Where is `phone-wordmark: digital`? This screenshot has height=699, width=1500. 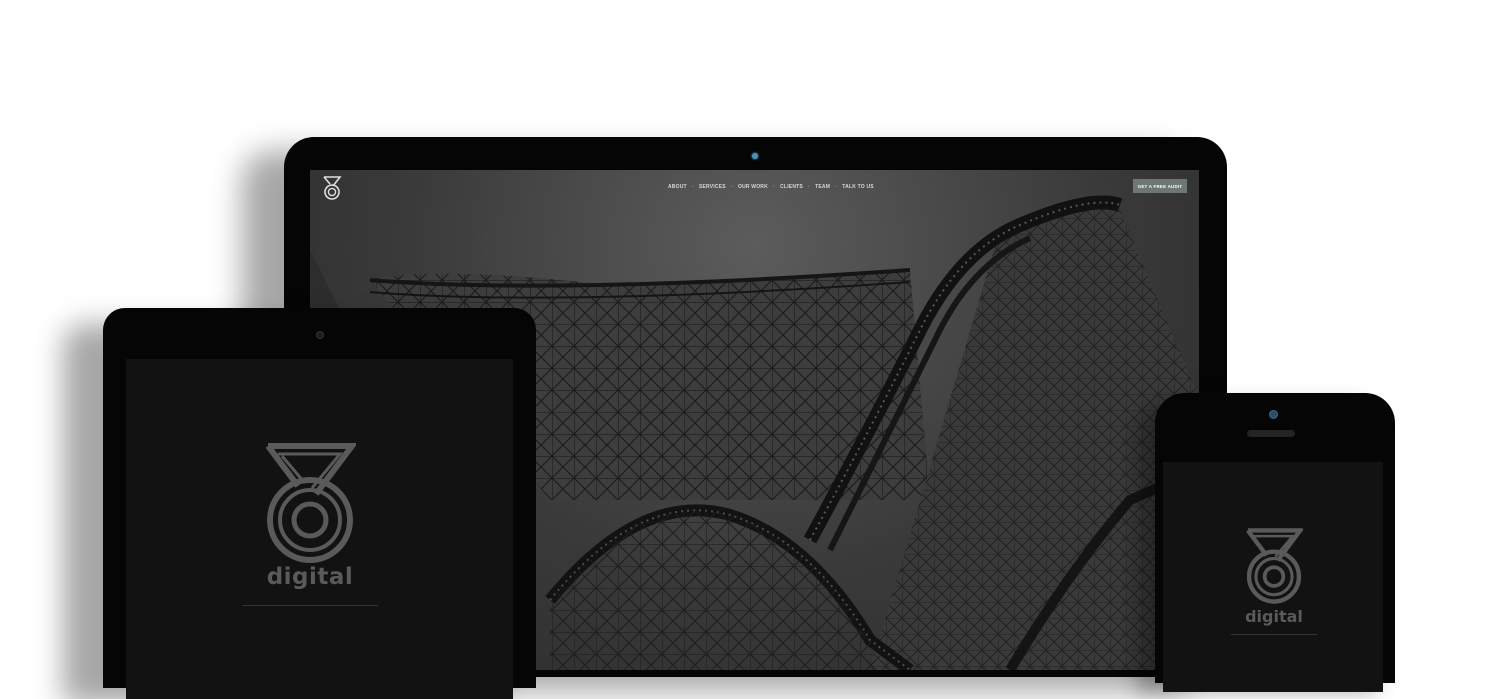 phone-wordmark: digital is located at coordinates (1274, 616).